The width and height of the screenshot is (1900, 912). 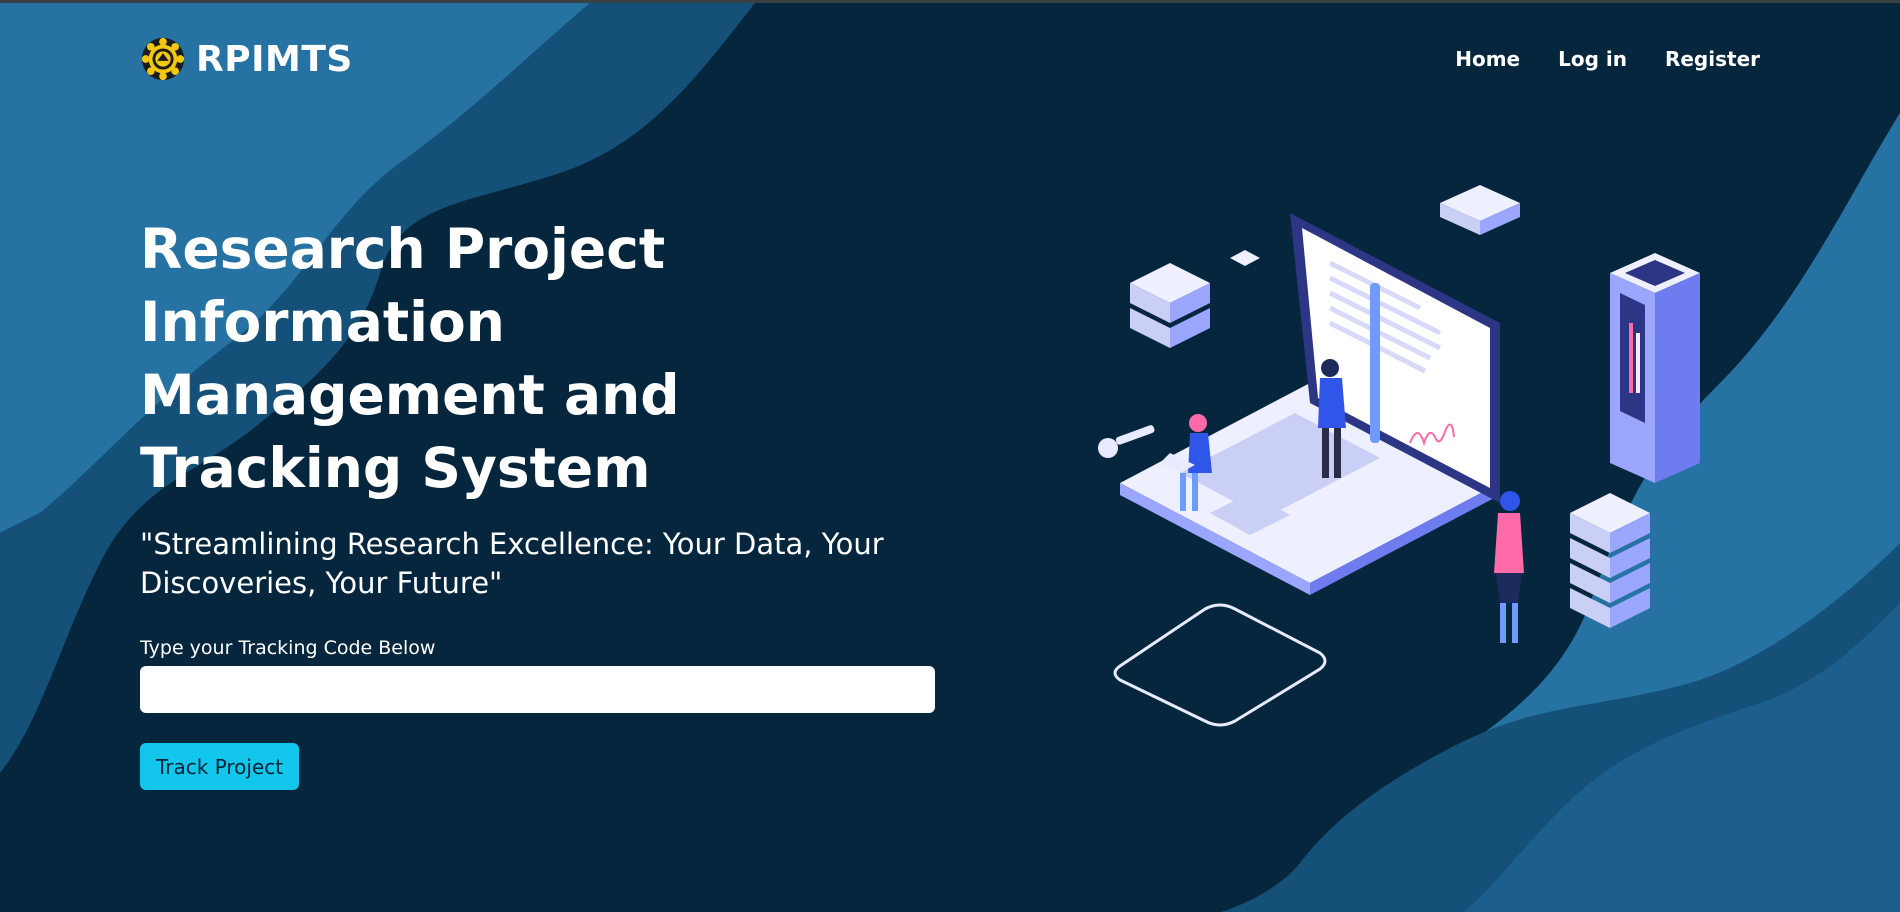 I want to click on nav-register-link: Register, so click(x=1712, y=59).